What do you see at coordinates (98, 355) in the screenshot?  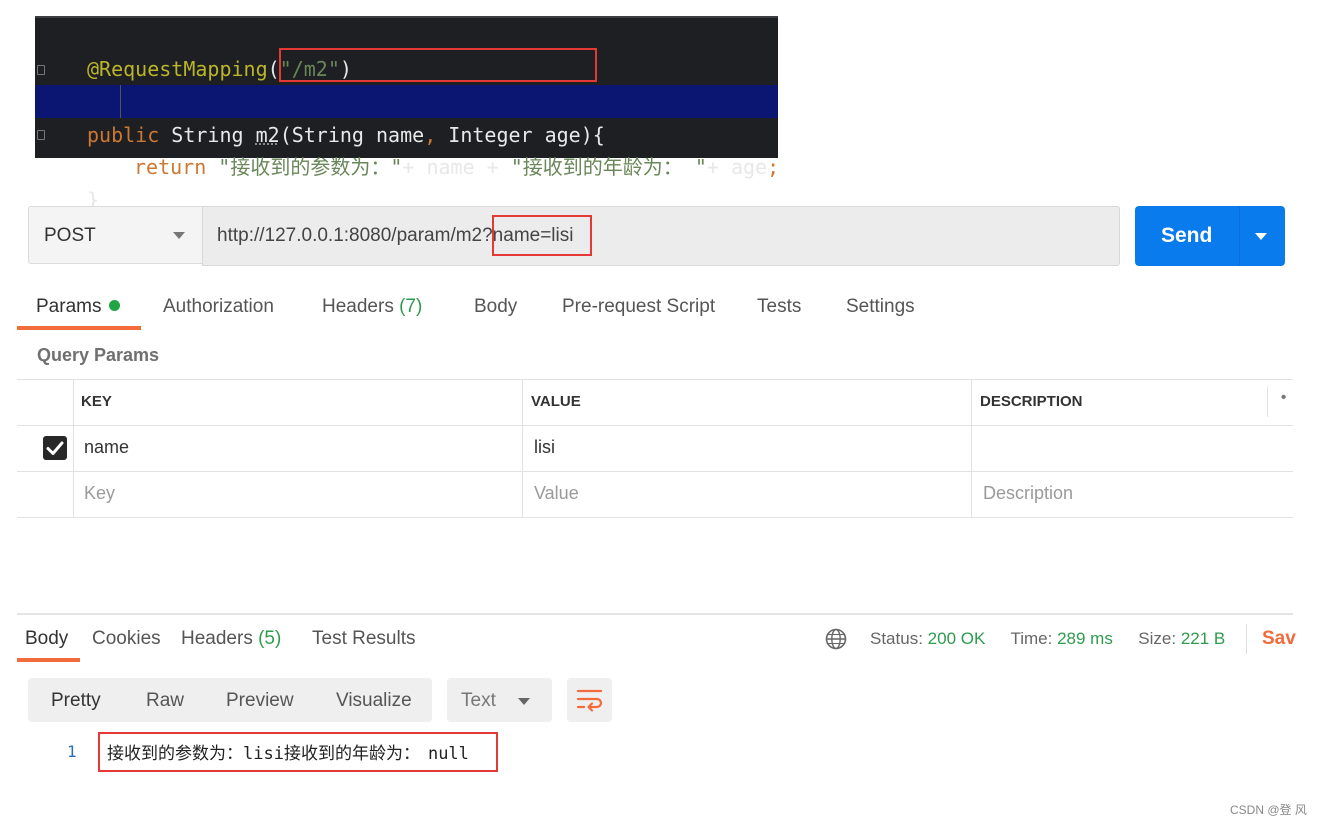 I see `query-params-title: Query Params` at bounding box center [98, 355].